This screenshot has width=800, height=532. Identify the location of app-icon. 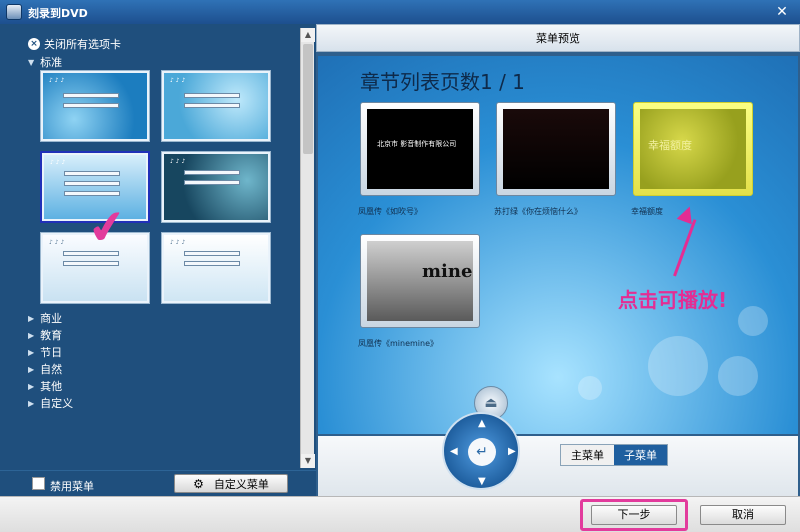
(14, 12).